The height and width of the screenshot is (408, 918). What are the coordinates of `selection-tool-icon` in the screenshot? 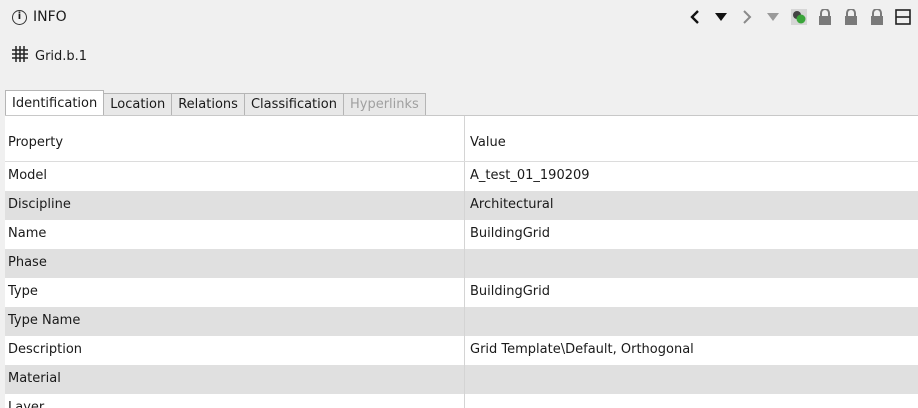 It's located at (799, 17).